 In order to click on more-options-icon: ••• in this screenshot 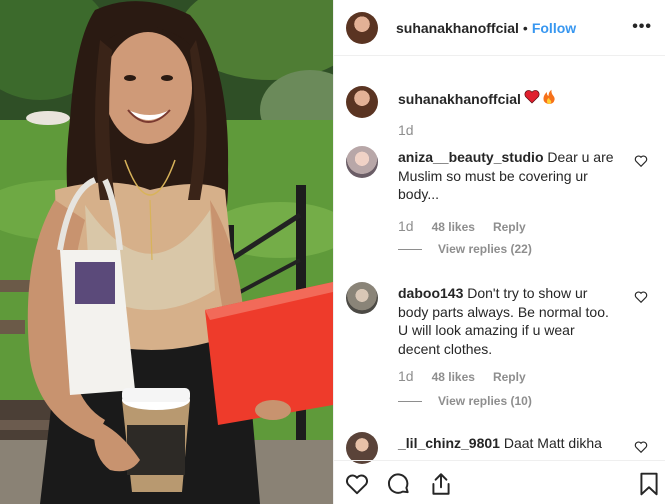, I will do `click(642, 27)`.